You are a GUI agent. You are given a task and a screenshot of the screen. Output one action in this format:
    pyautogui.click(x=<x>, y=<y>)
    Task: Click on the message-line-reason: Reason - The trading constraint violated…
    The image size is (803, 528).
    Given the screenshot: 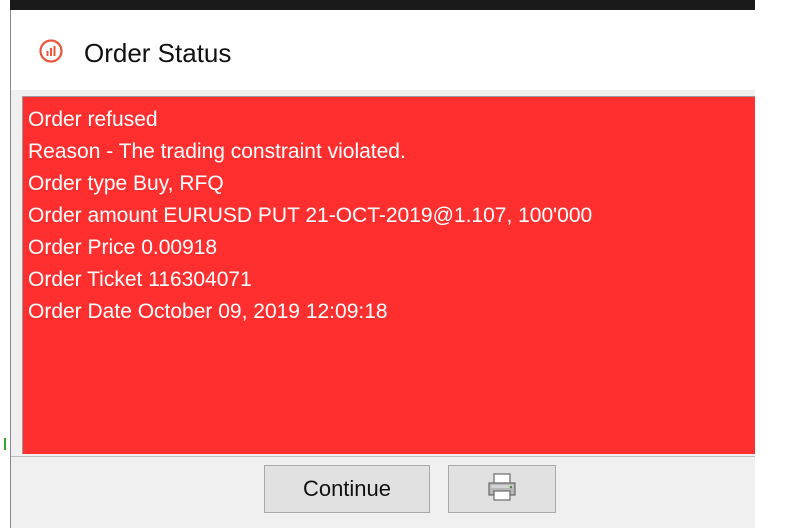 What is the action you would take?
    pyautogui.click(x=217, y=151)
    